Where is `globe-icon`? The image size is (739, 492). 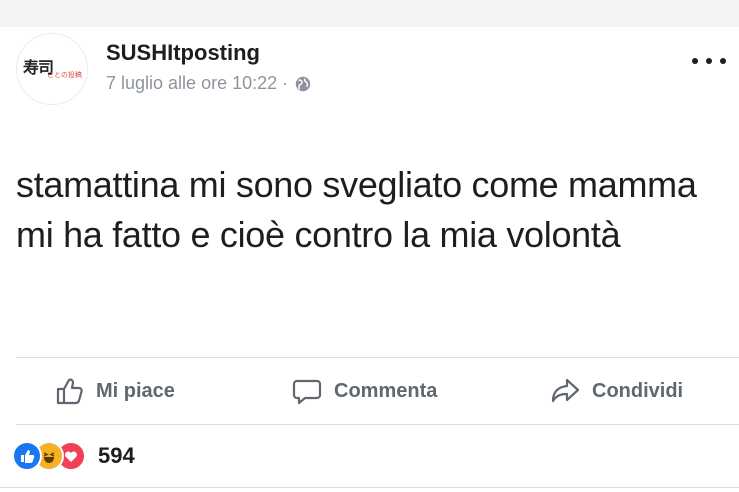
globe-icon is located at coordinates (303, 83).